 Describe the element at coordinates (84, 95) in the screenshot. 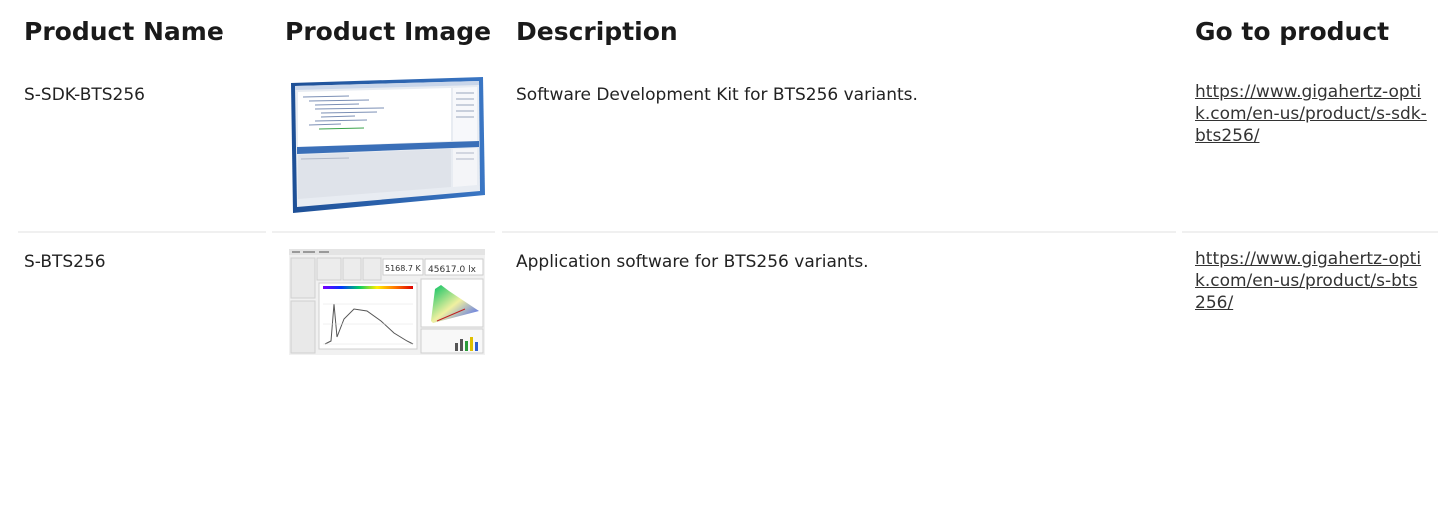

I see `product-name-cell: S-SDK-BTS256` at that location.